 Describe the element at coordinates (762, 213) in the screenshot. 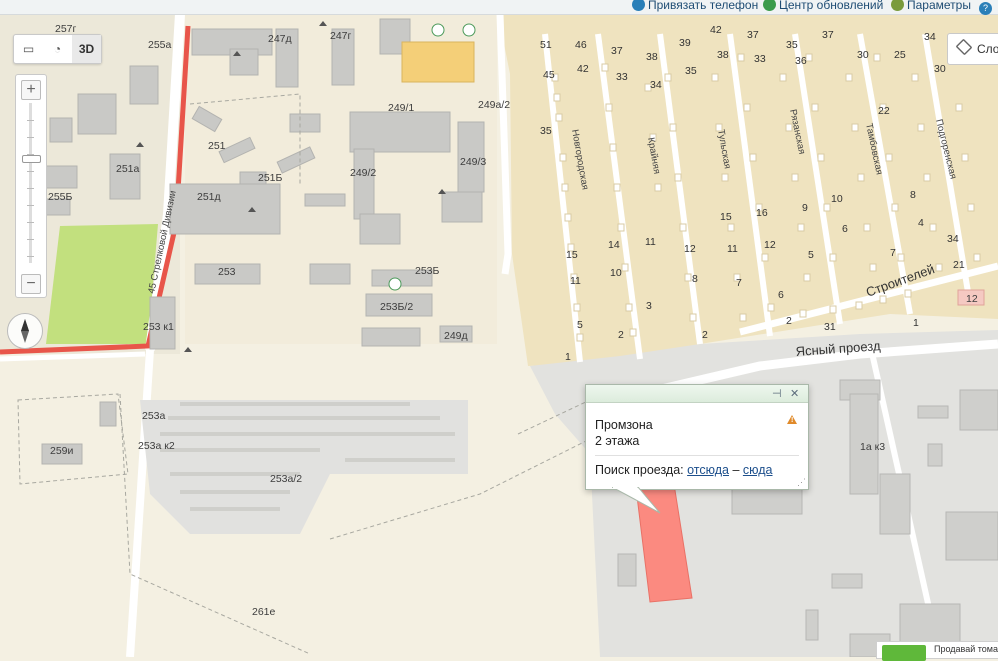

I see `house-number: 16` at that location.